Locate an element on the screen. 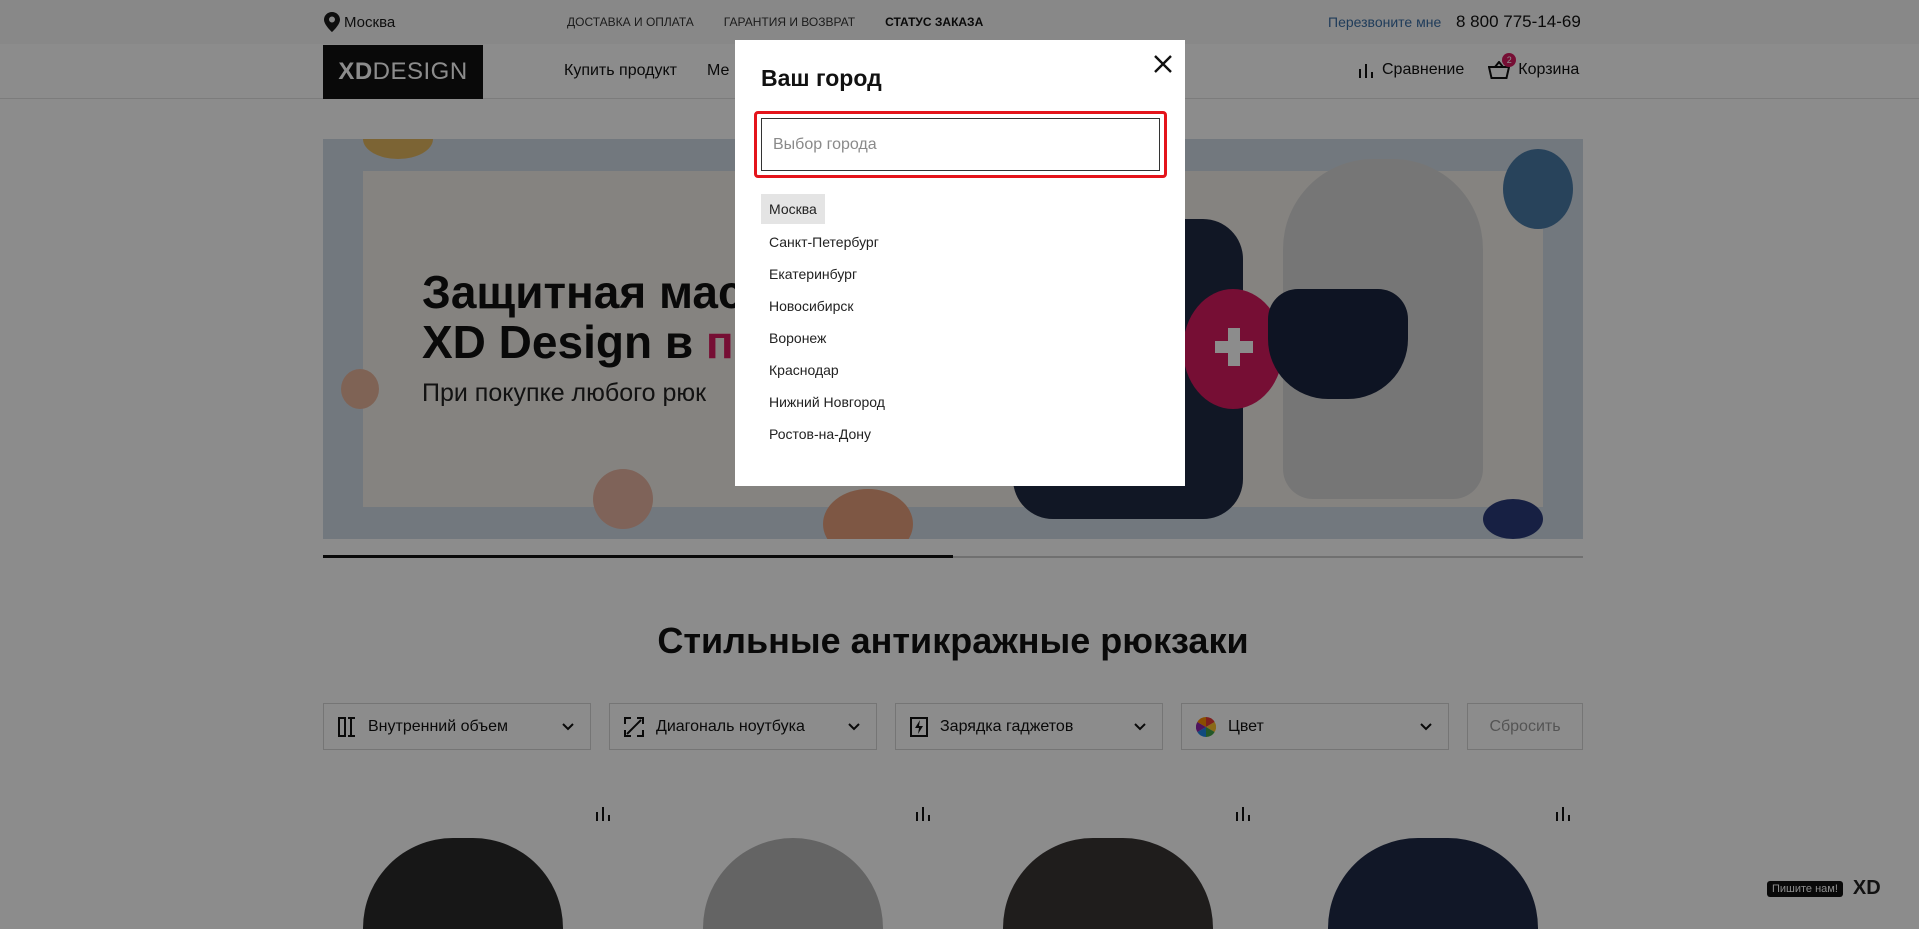 The image size is (1919, 929). city-option: Новосибирск is located at coordinates (811, 306).